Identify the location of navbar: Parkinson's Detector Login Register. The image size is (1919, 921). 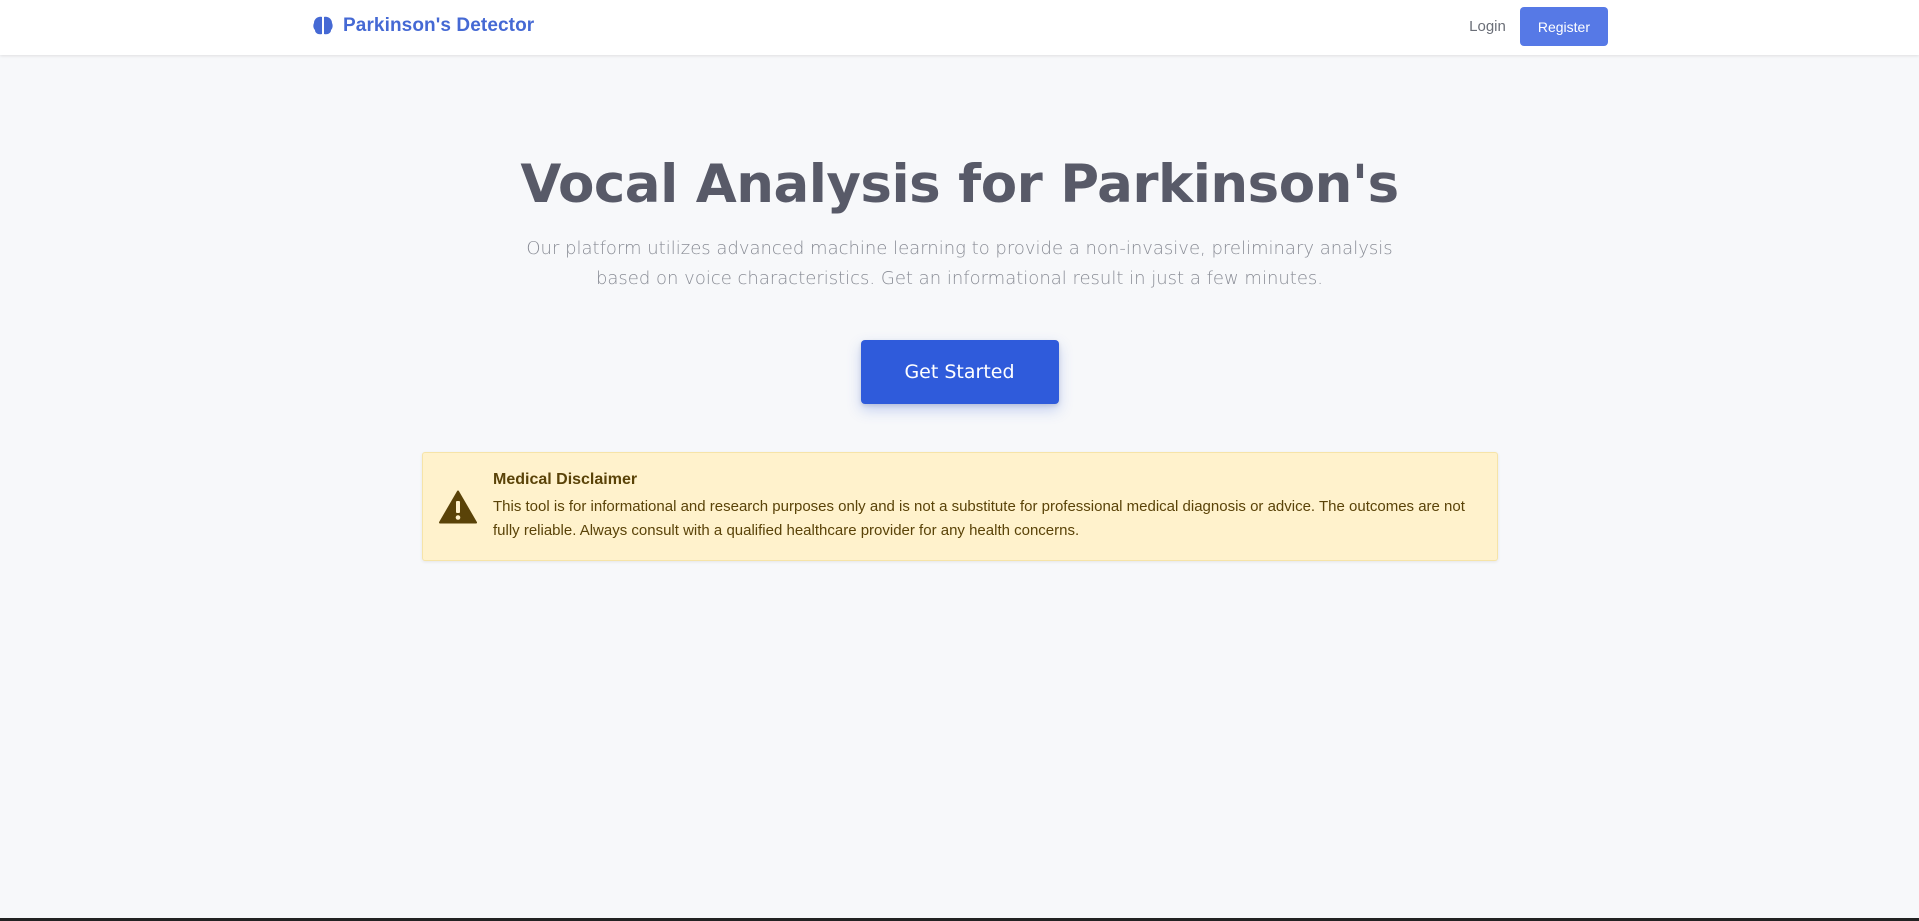
(959, 27).